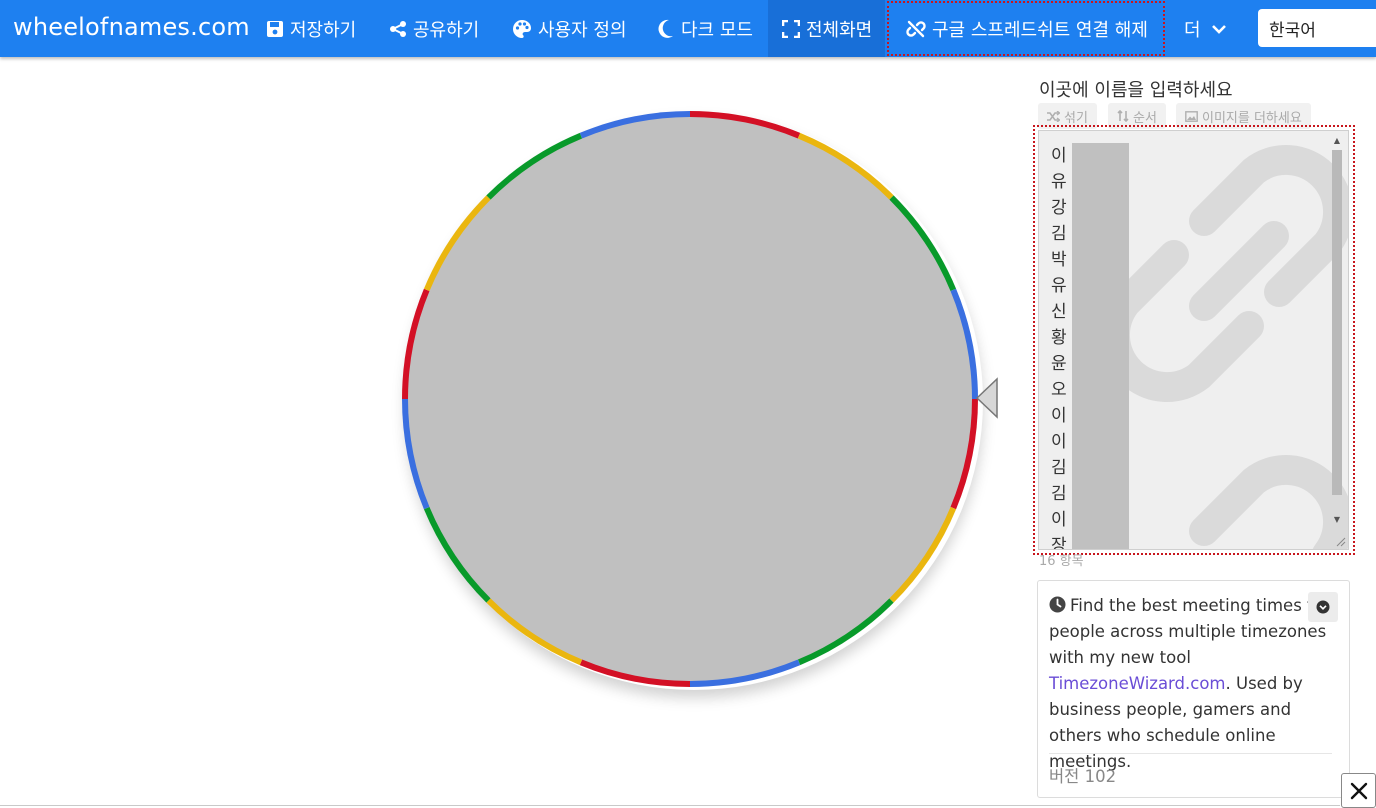 The height and width of the screenshot is (808, 1376). What do you see at coordinates (131, 27) in the screenshot?
I see `site-logo: wheelofnames.com` at bounding box center [131, 27].